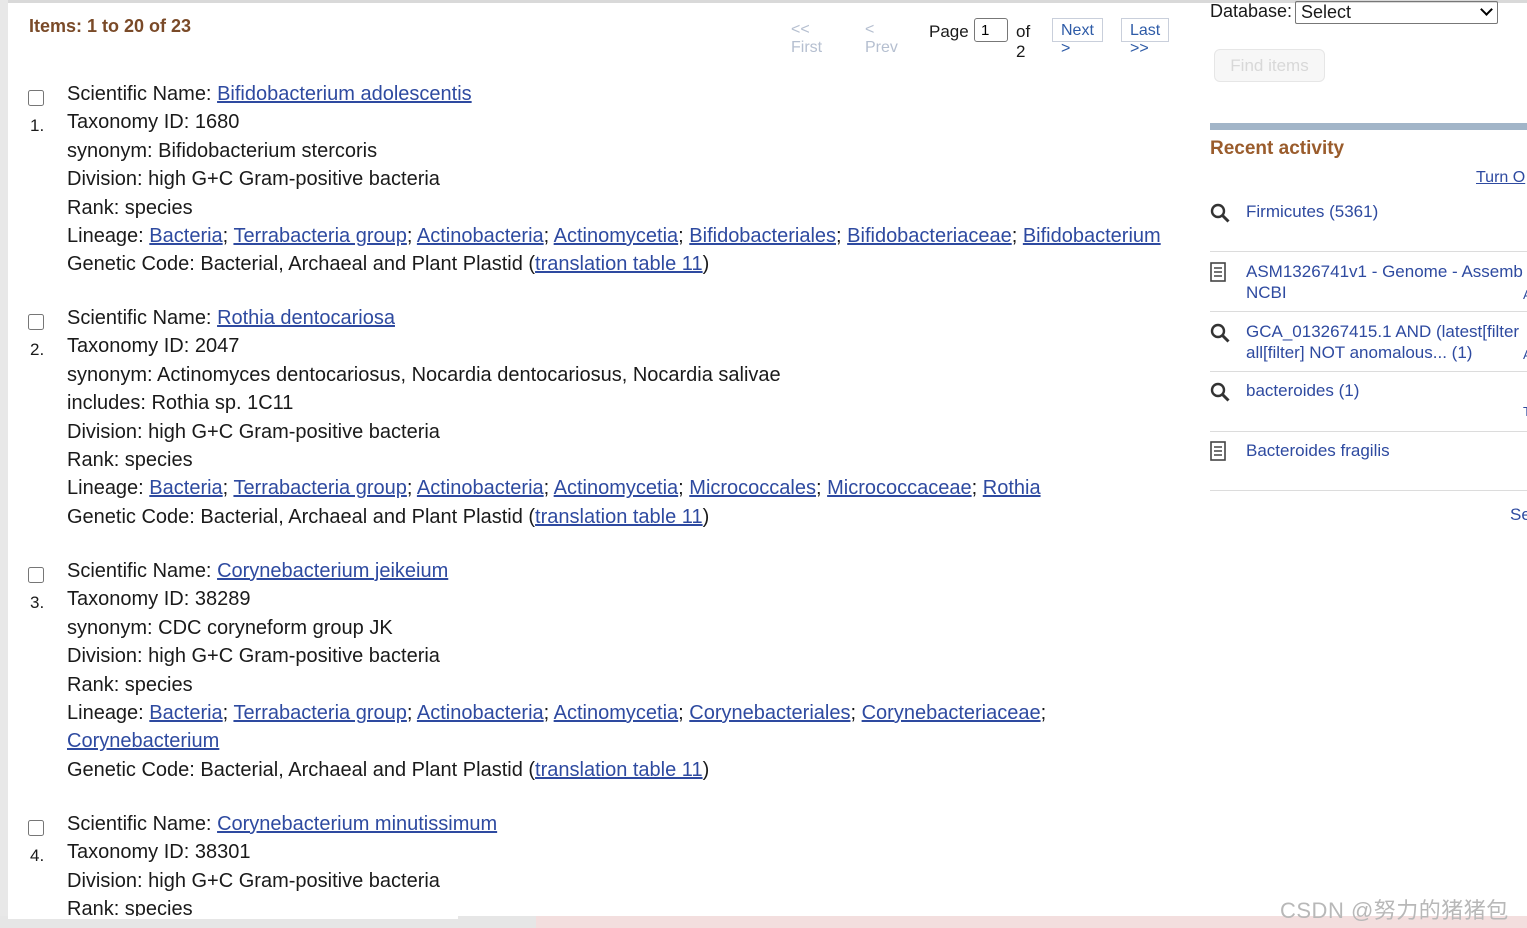  What do you see at coordinates (1525, 411) in the screenshot?
I see `recent-activity-db: T` at bounding box center [1525, 411].